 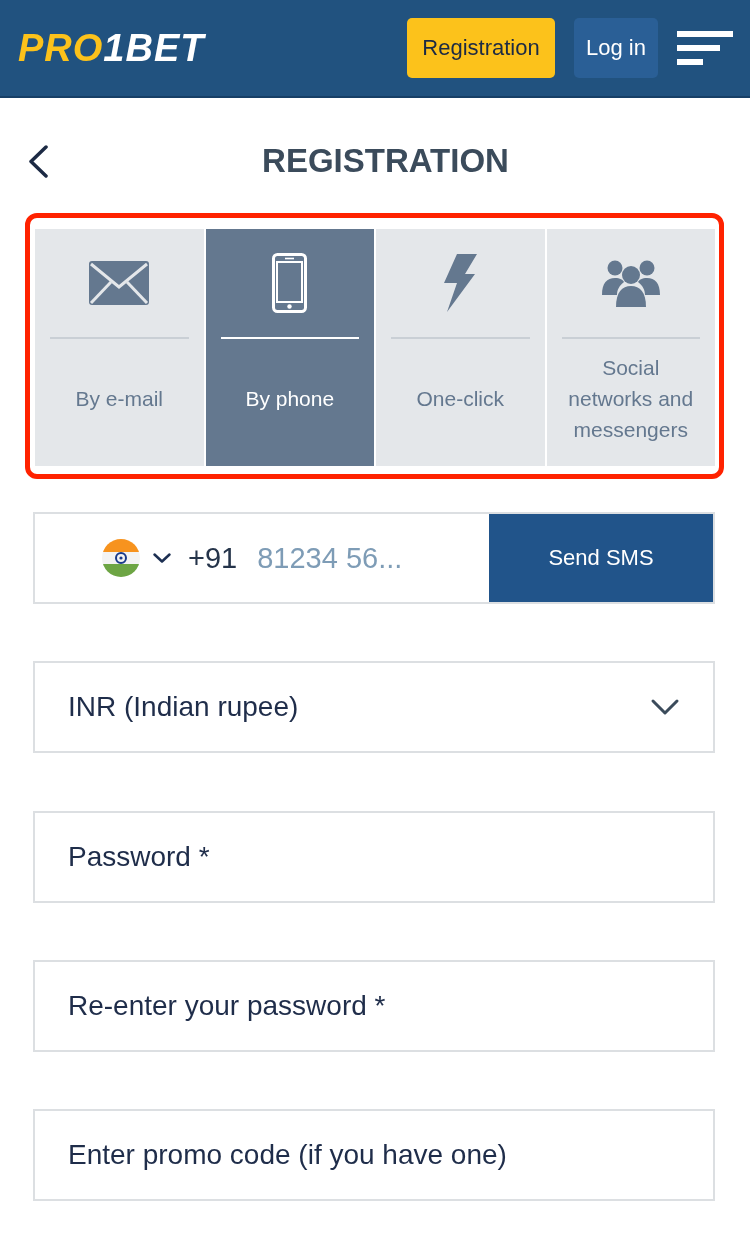 What do you see at coordinates (374, 1006) in the screenshot?
I see `input-field: Re-enter your password *` at bounding box center [374, 1006].